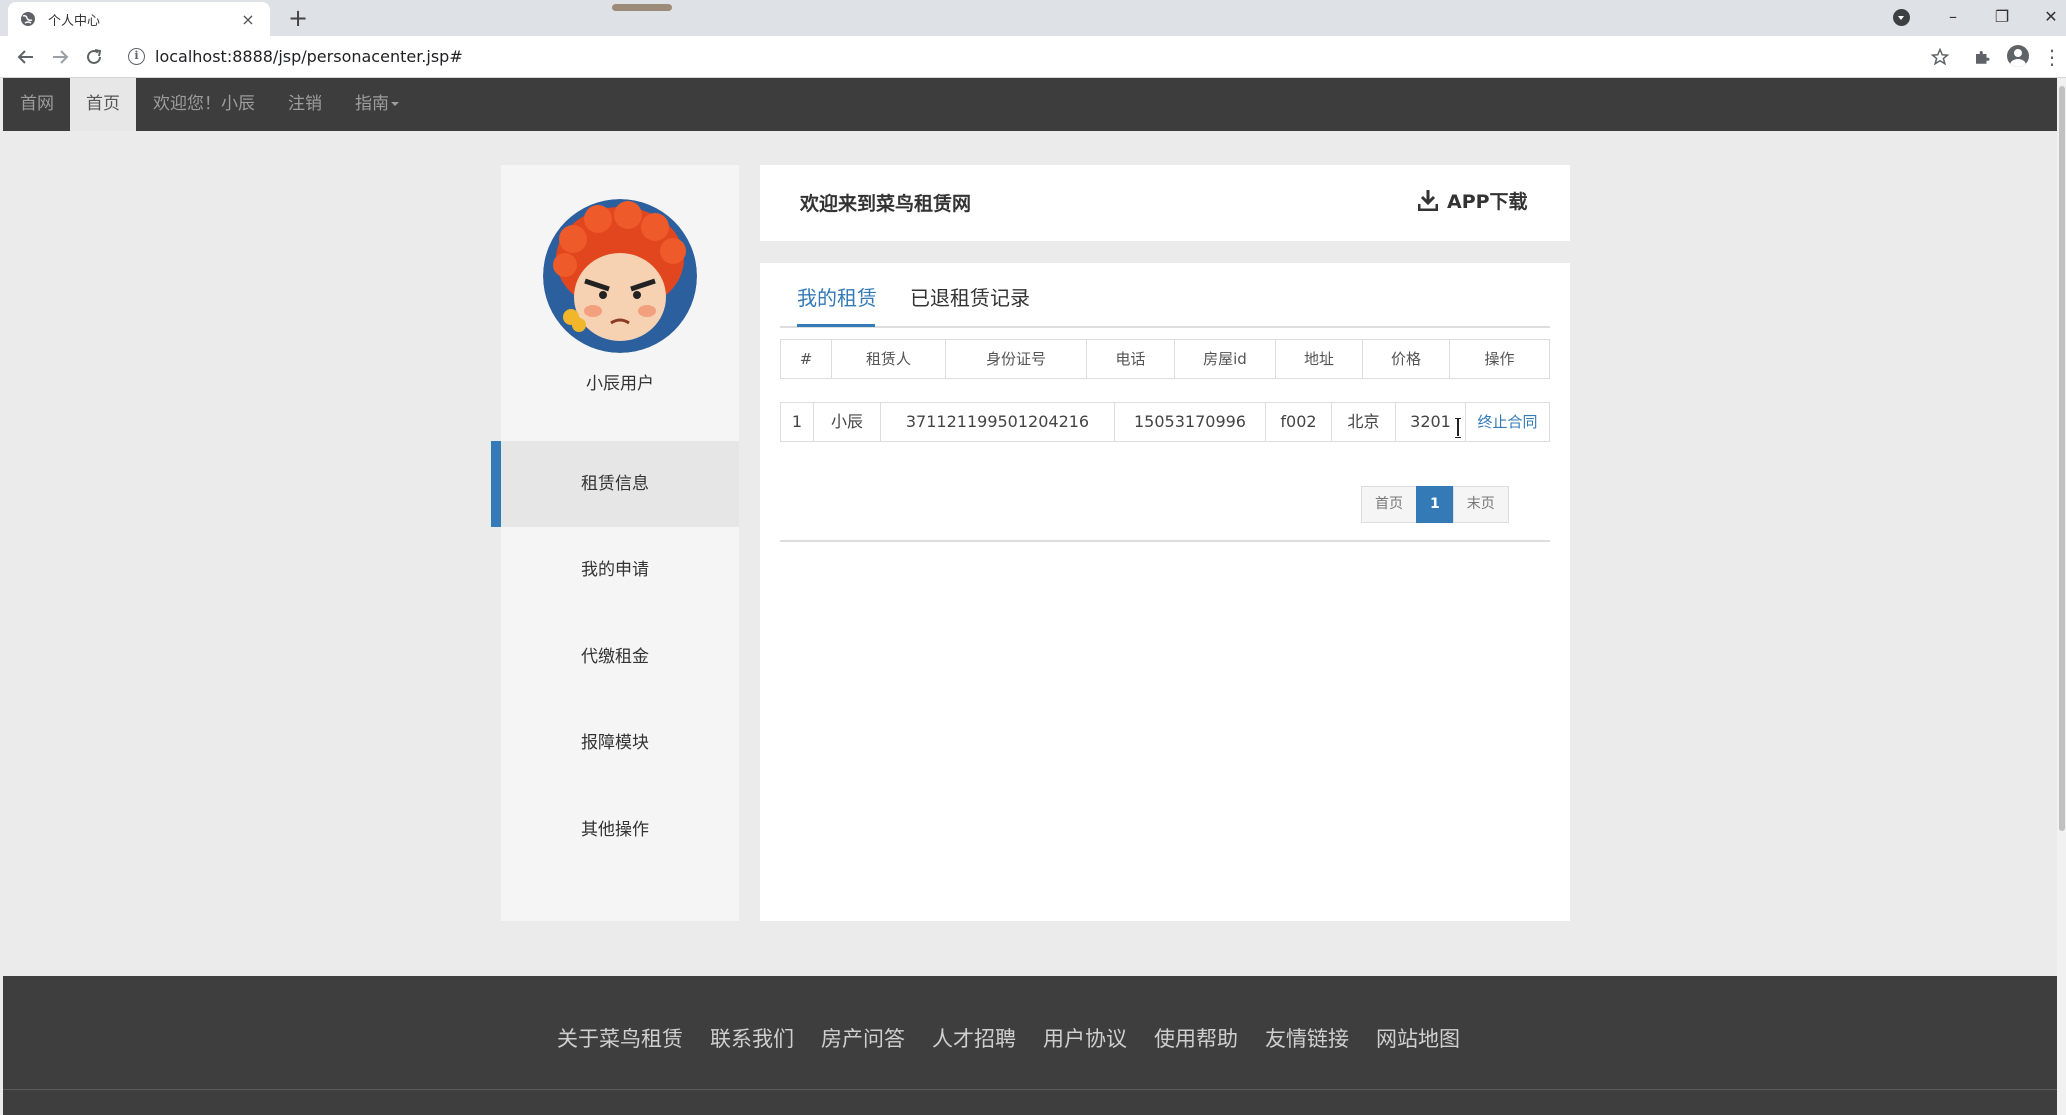 The height and width of the screenshot is (1115, 2066). I want to click on page-scrollbar-thumb, so click(2062, 458).